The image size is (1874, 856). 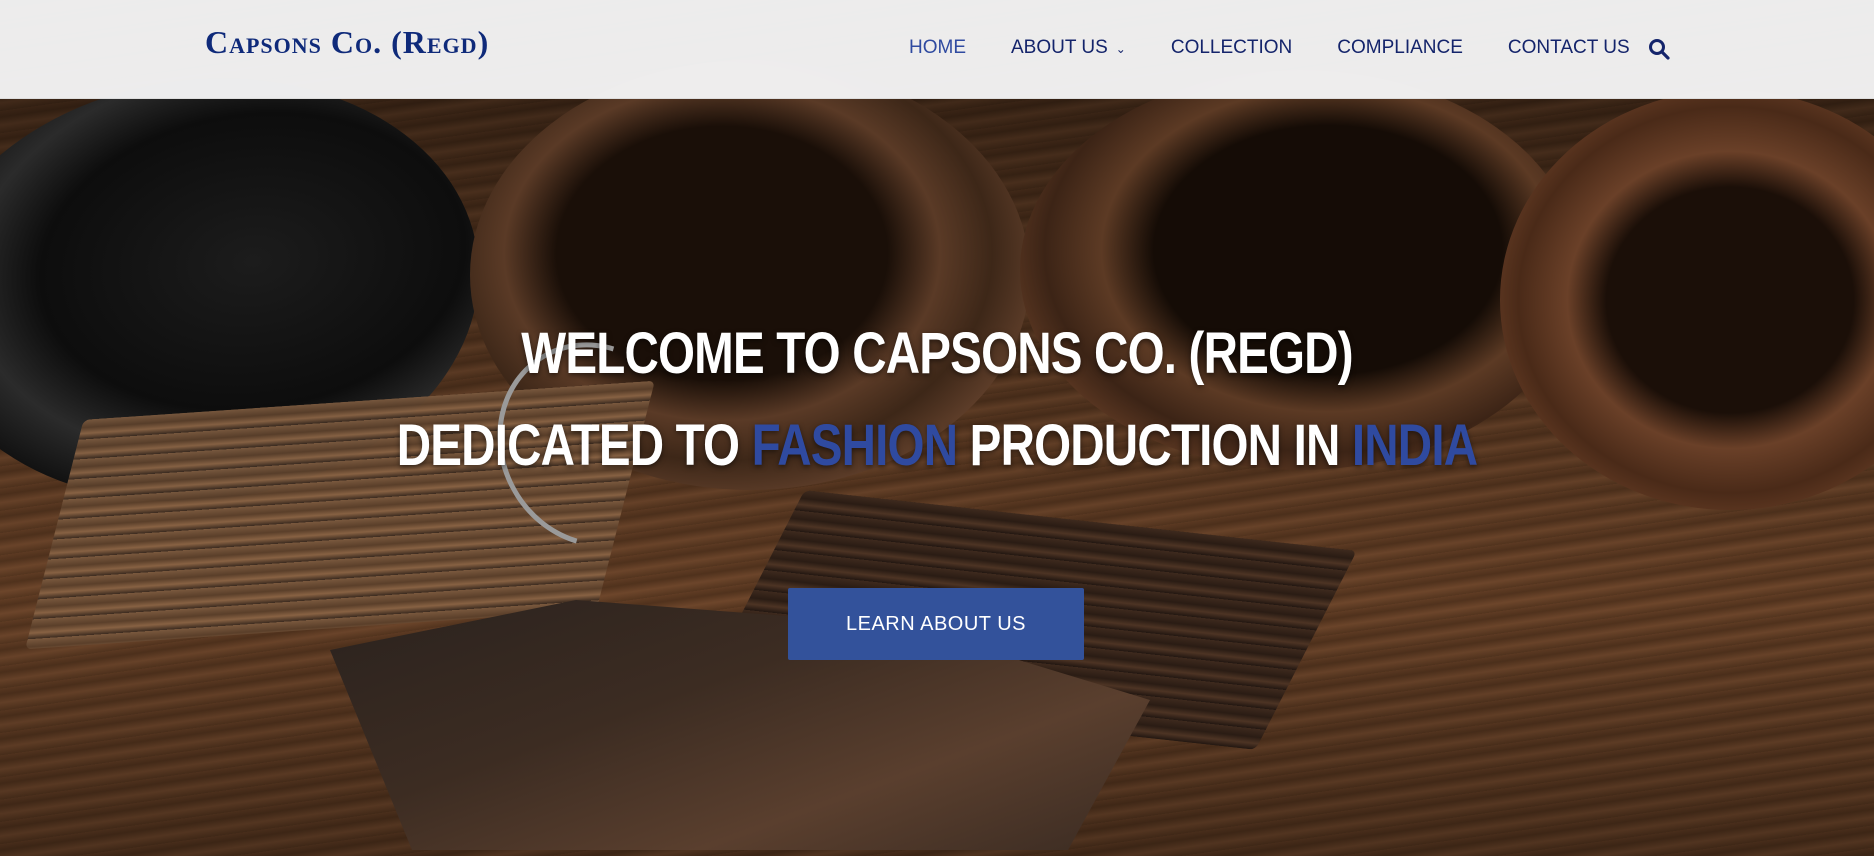 What do you see at coordinates (1300, 270) in the screenshot?
I see `leather-roll-image` at bounding box center [1300, 270].